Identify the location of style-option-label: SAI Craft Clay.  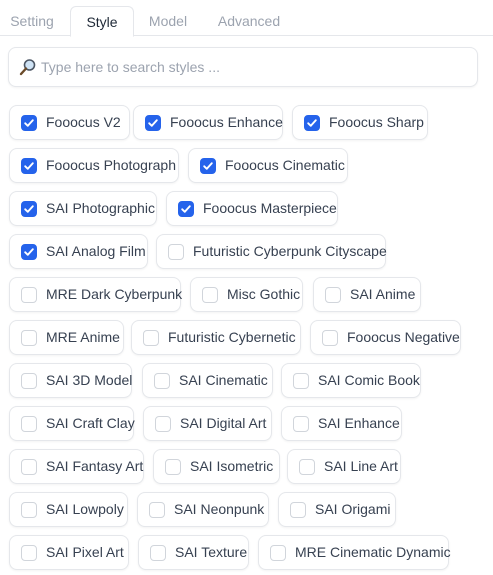
(90, 423).